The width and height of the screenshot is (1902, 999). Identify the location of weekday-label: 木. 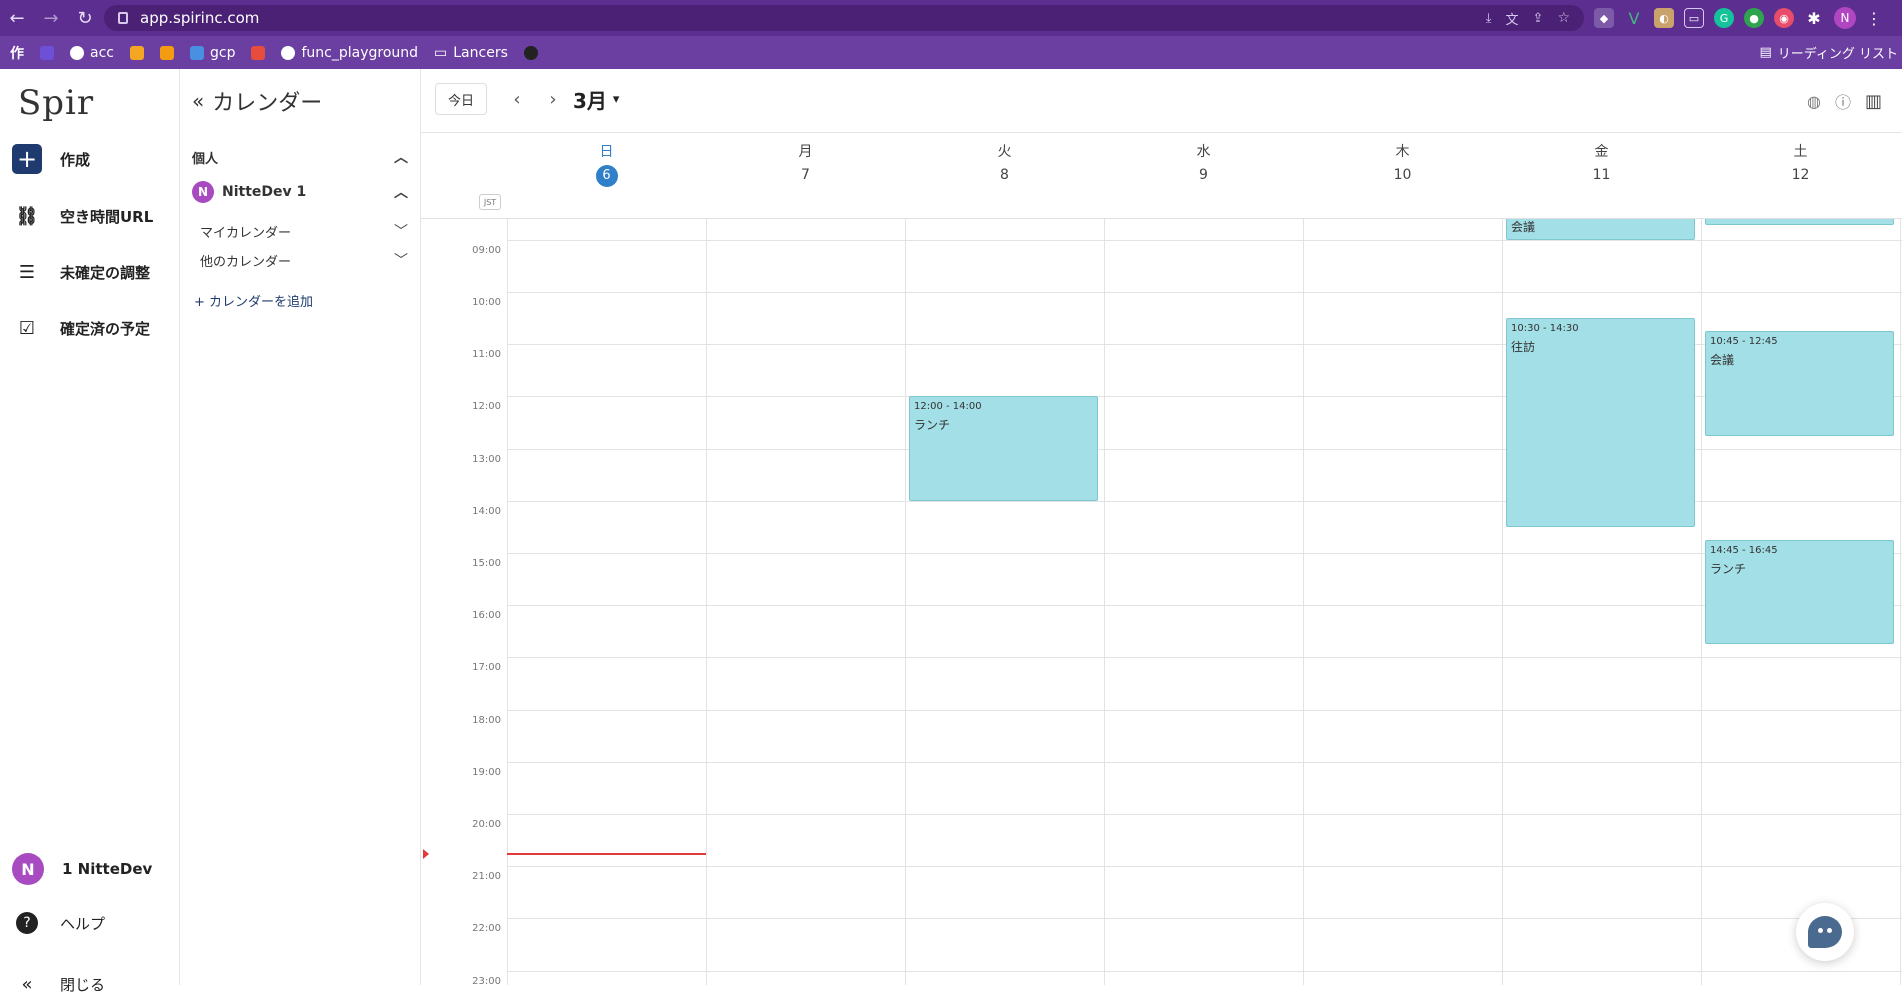
(1402, 152).